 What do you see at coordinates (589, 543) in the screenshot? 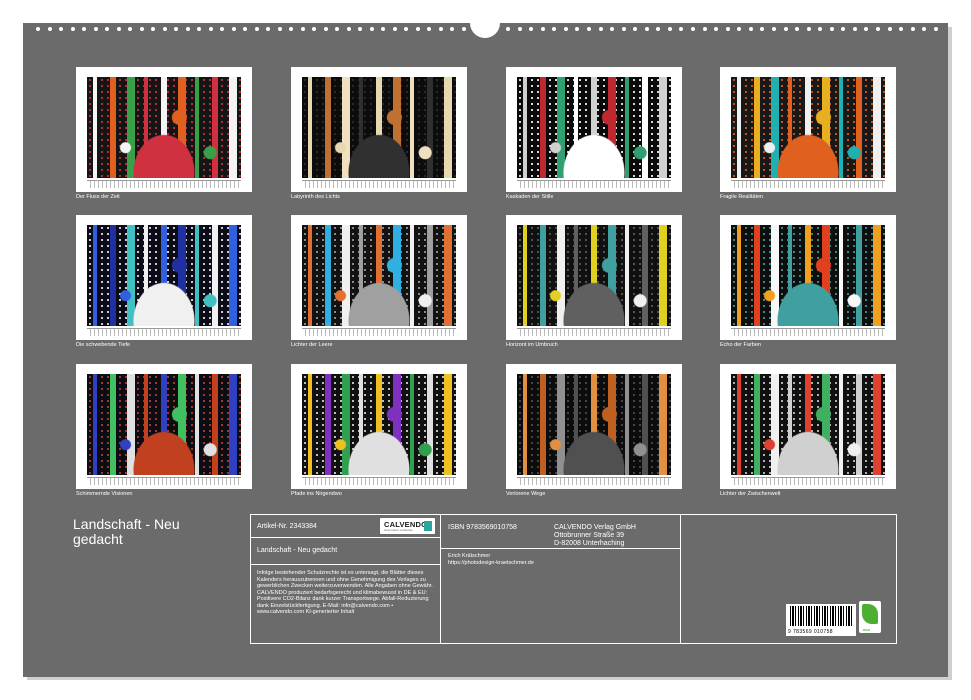
I see `publisher-city: D-82008 Unterhaching` at bounding box center [589, 543].